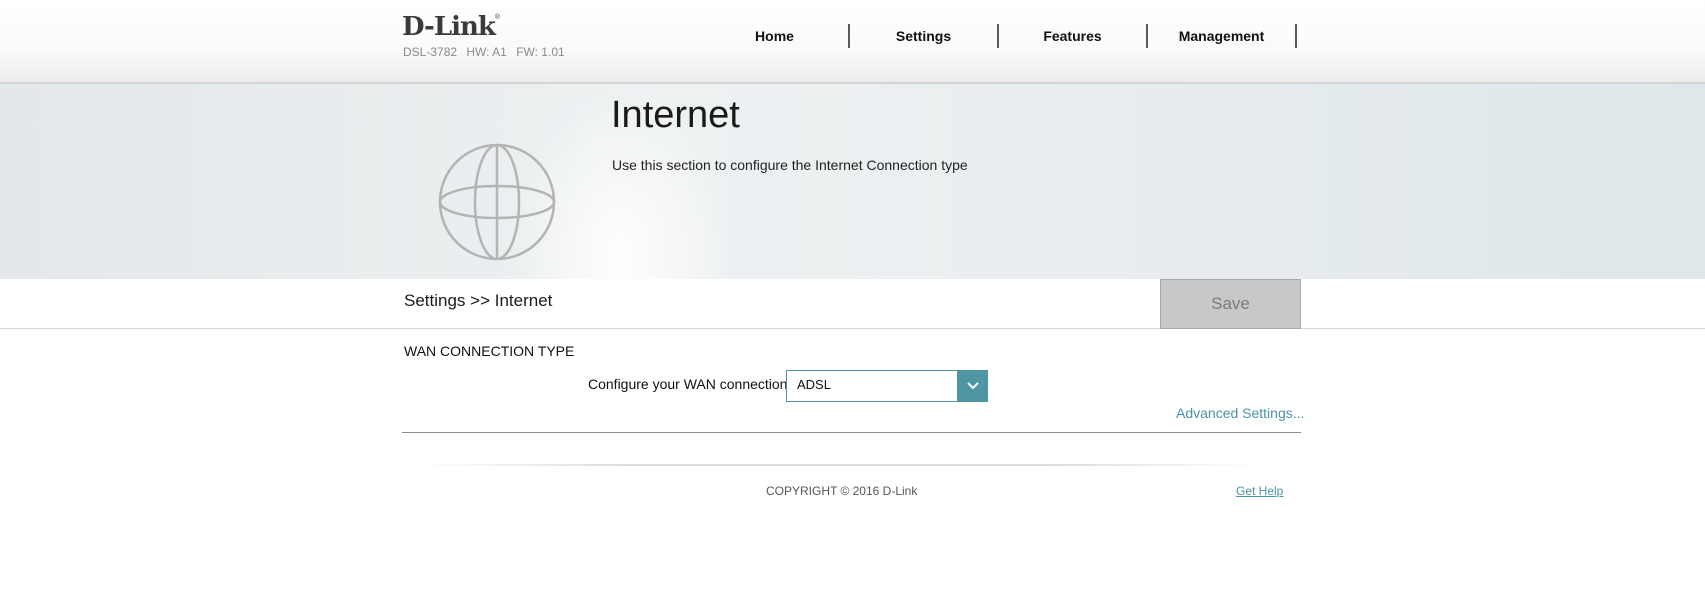  Describe the element at coordinates (489, 351) in the screenshot. I see `section-title: WAN CONNECTION TYPE` at that location.